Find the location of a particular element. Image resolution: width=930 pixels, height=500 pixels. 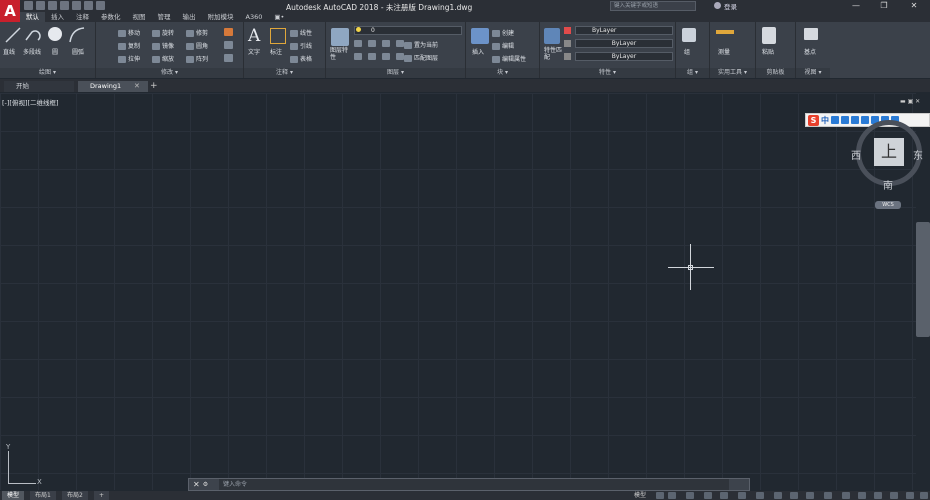

new-layout-button: + is located at coordinates (102, 495).